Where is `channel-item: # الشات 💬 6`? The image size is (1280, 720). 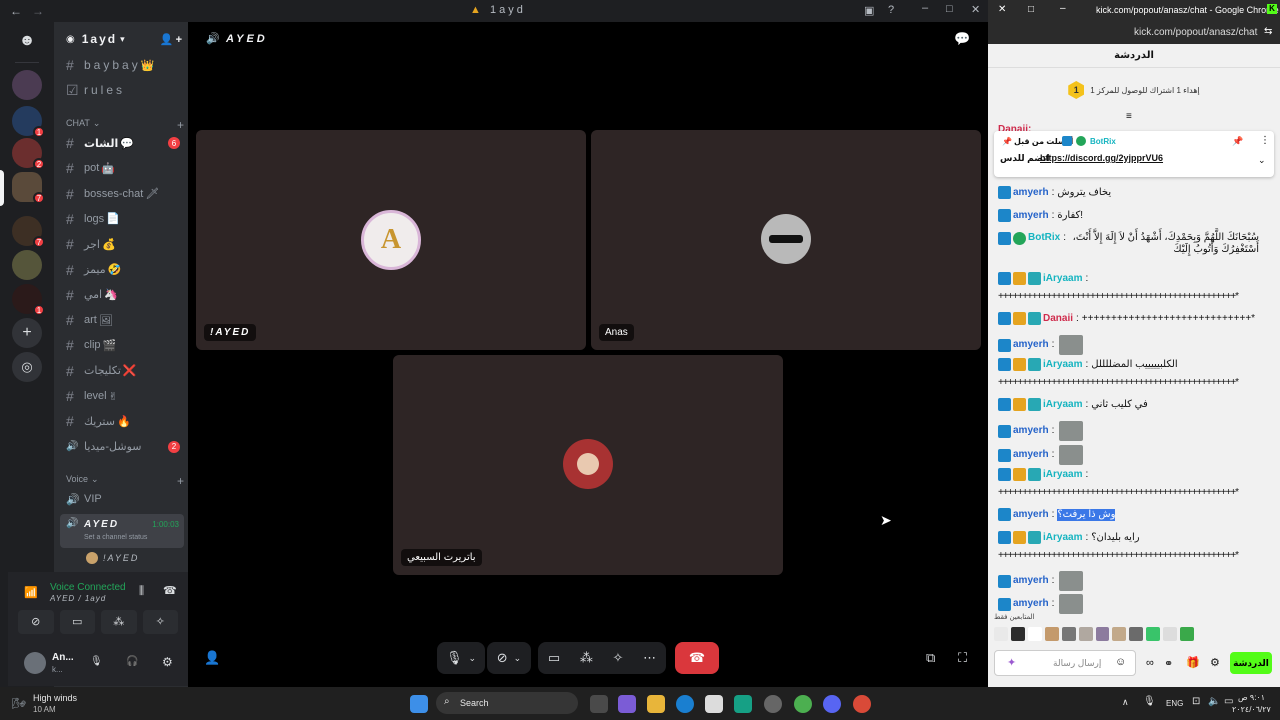 channel-item: # الشات 💬 6 is located at coordinates (125, 143).